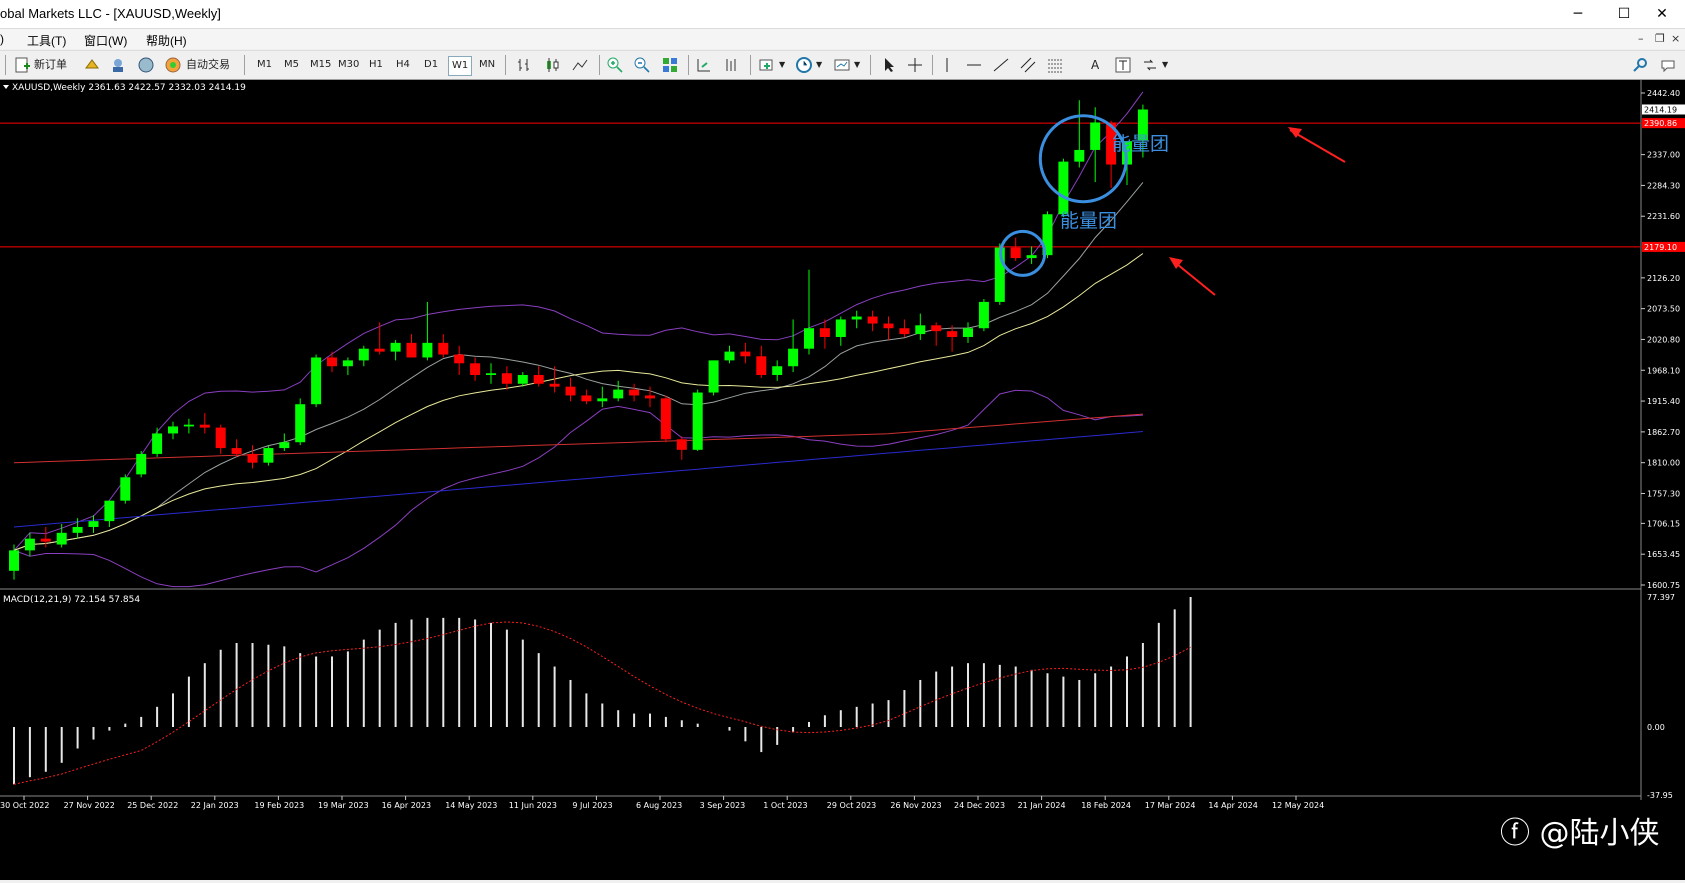  Describe the element at coordinates (118, 65) in the screenshot. I see `navigator-icon` at that location.